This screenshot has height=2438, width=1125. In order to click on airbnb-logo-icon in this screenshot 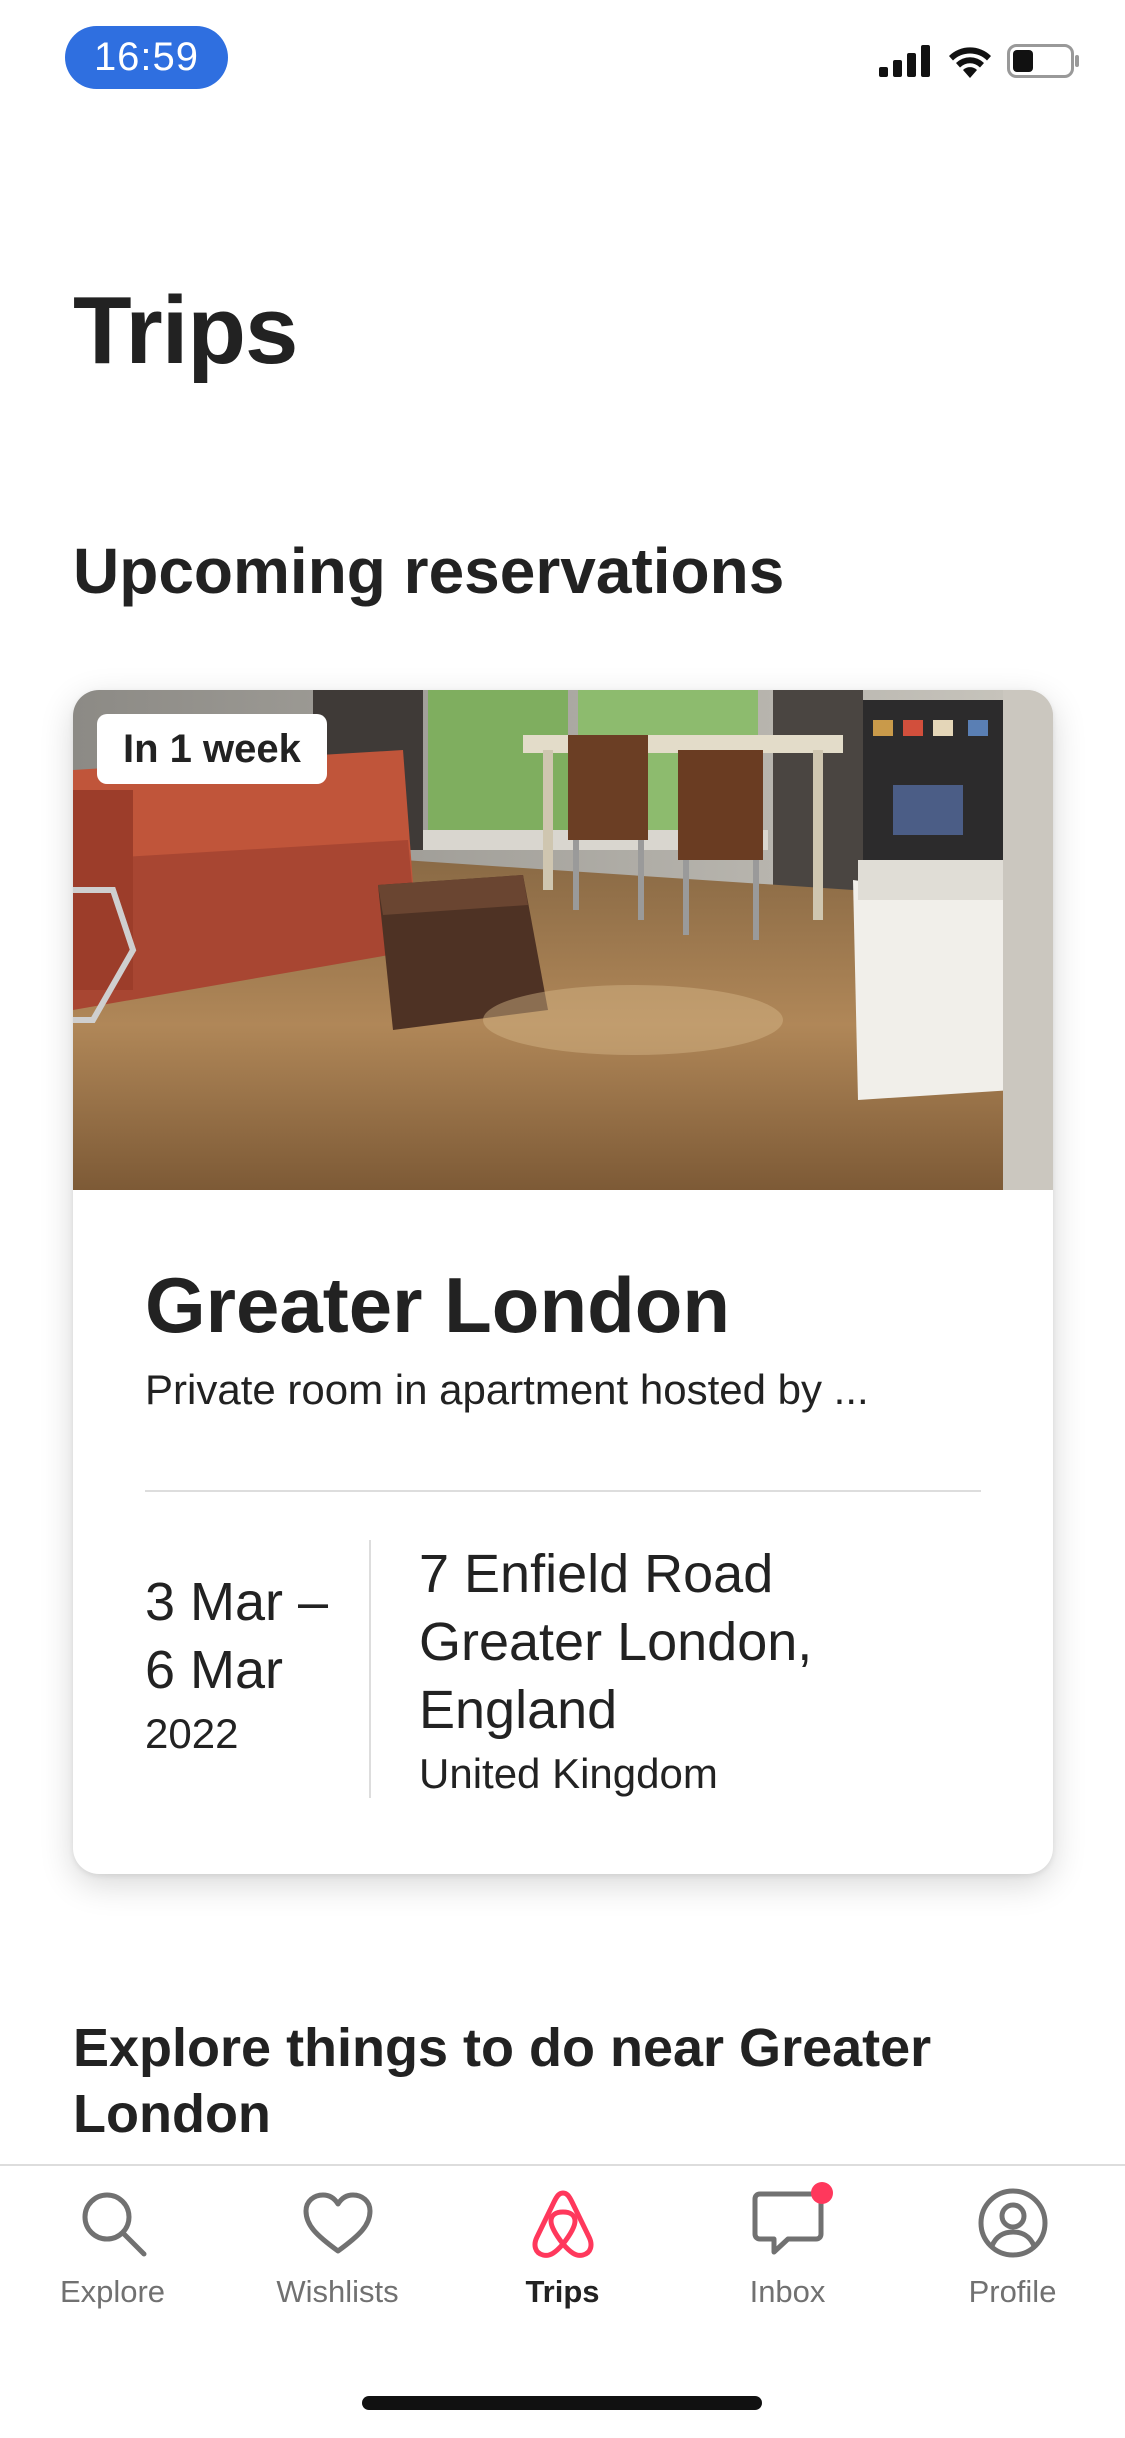, I will do `click(563, 2223)`.